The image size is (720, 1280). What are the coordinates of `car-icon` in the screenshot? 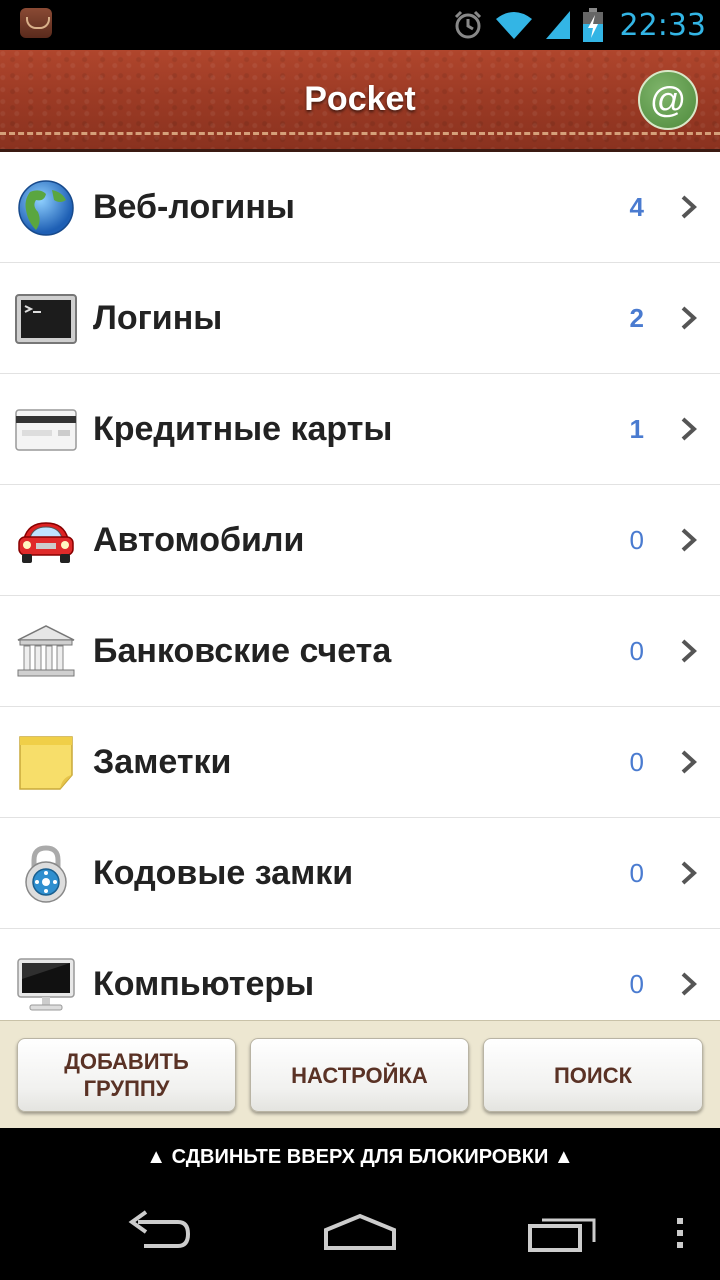 It's located at (46, 542).